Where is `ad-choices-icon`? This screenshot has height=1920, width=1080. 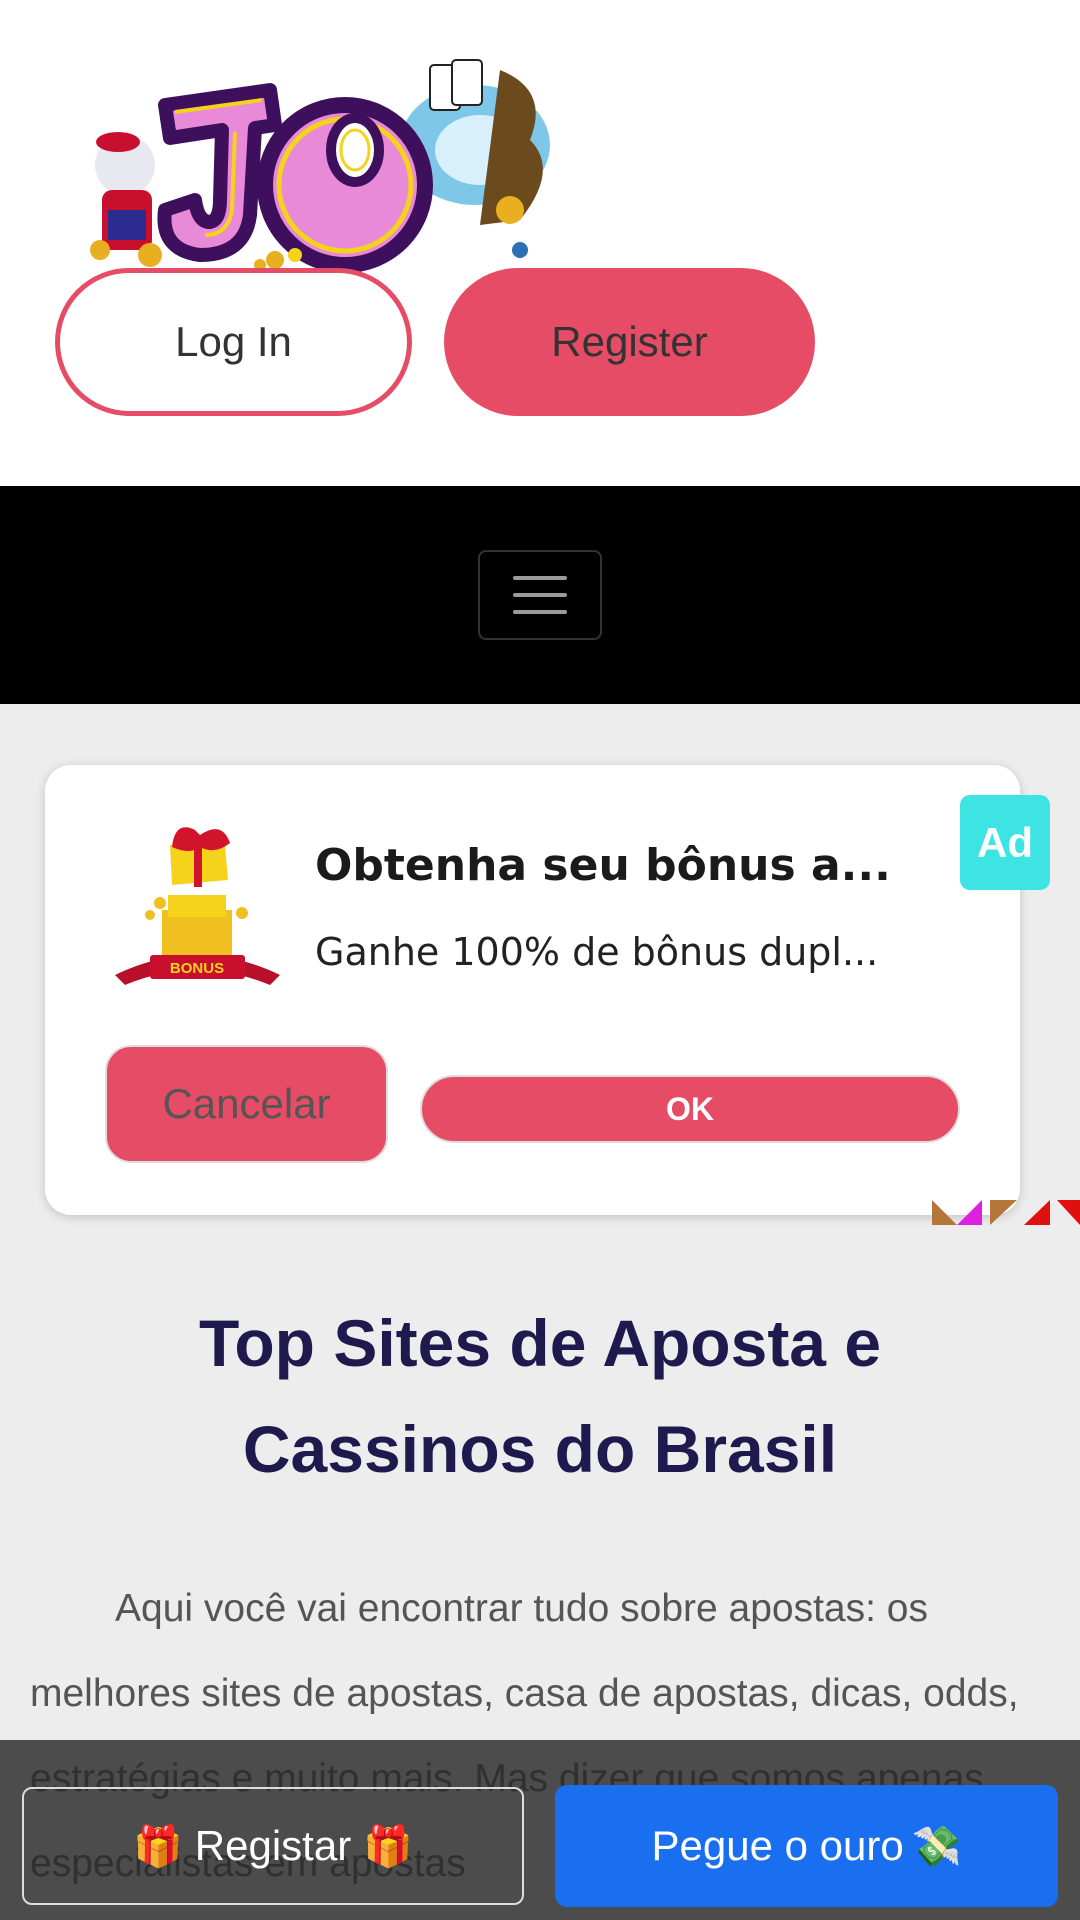
ad-choices-icon is located at coordinates (1006, 1212).